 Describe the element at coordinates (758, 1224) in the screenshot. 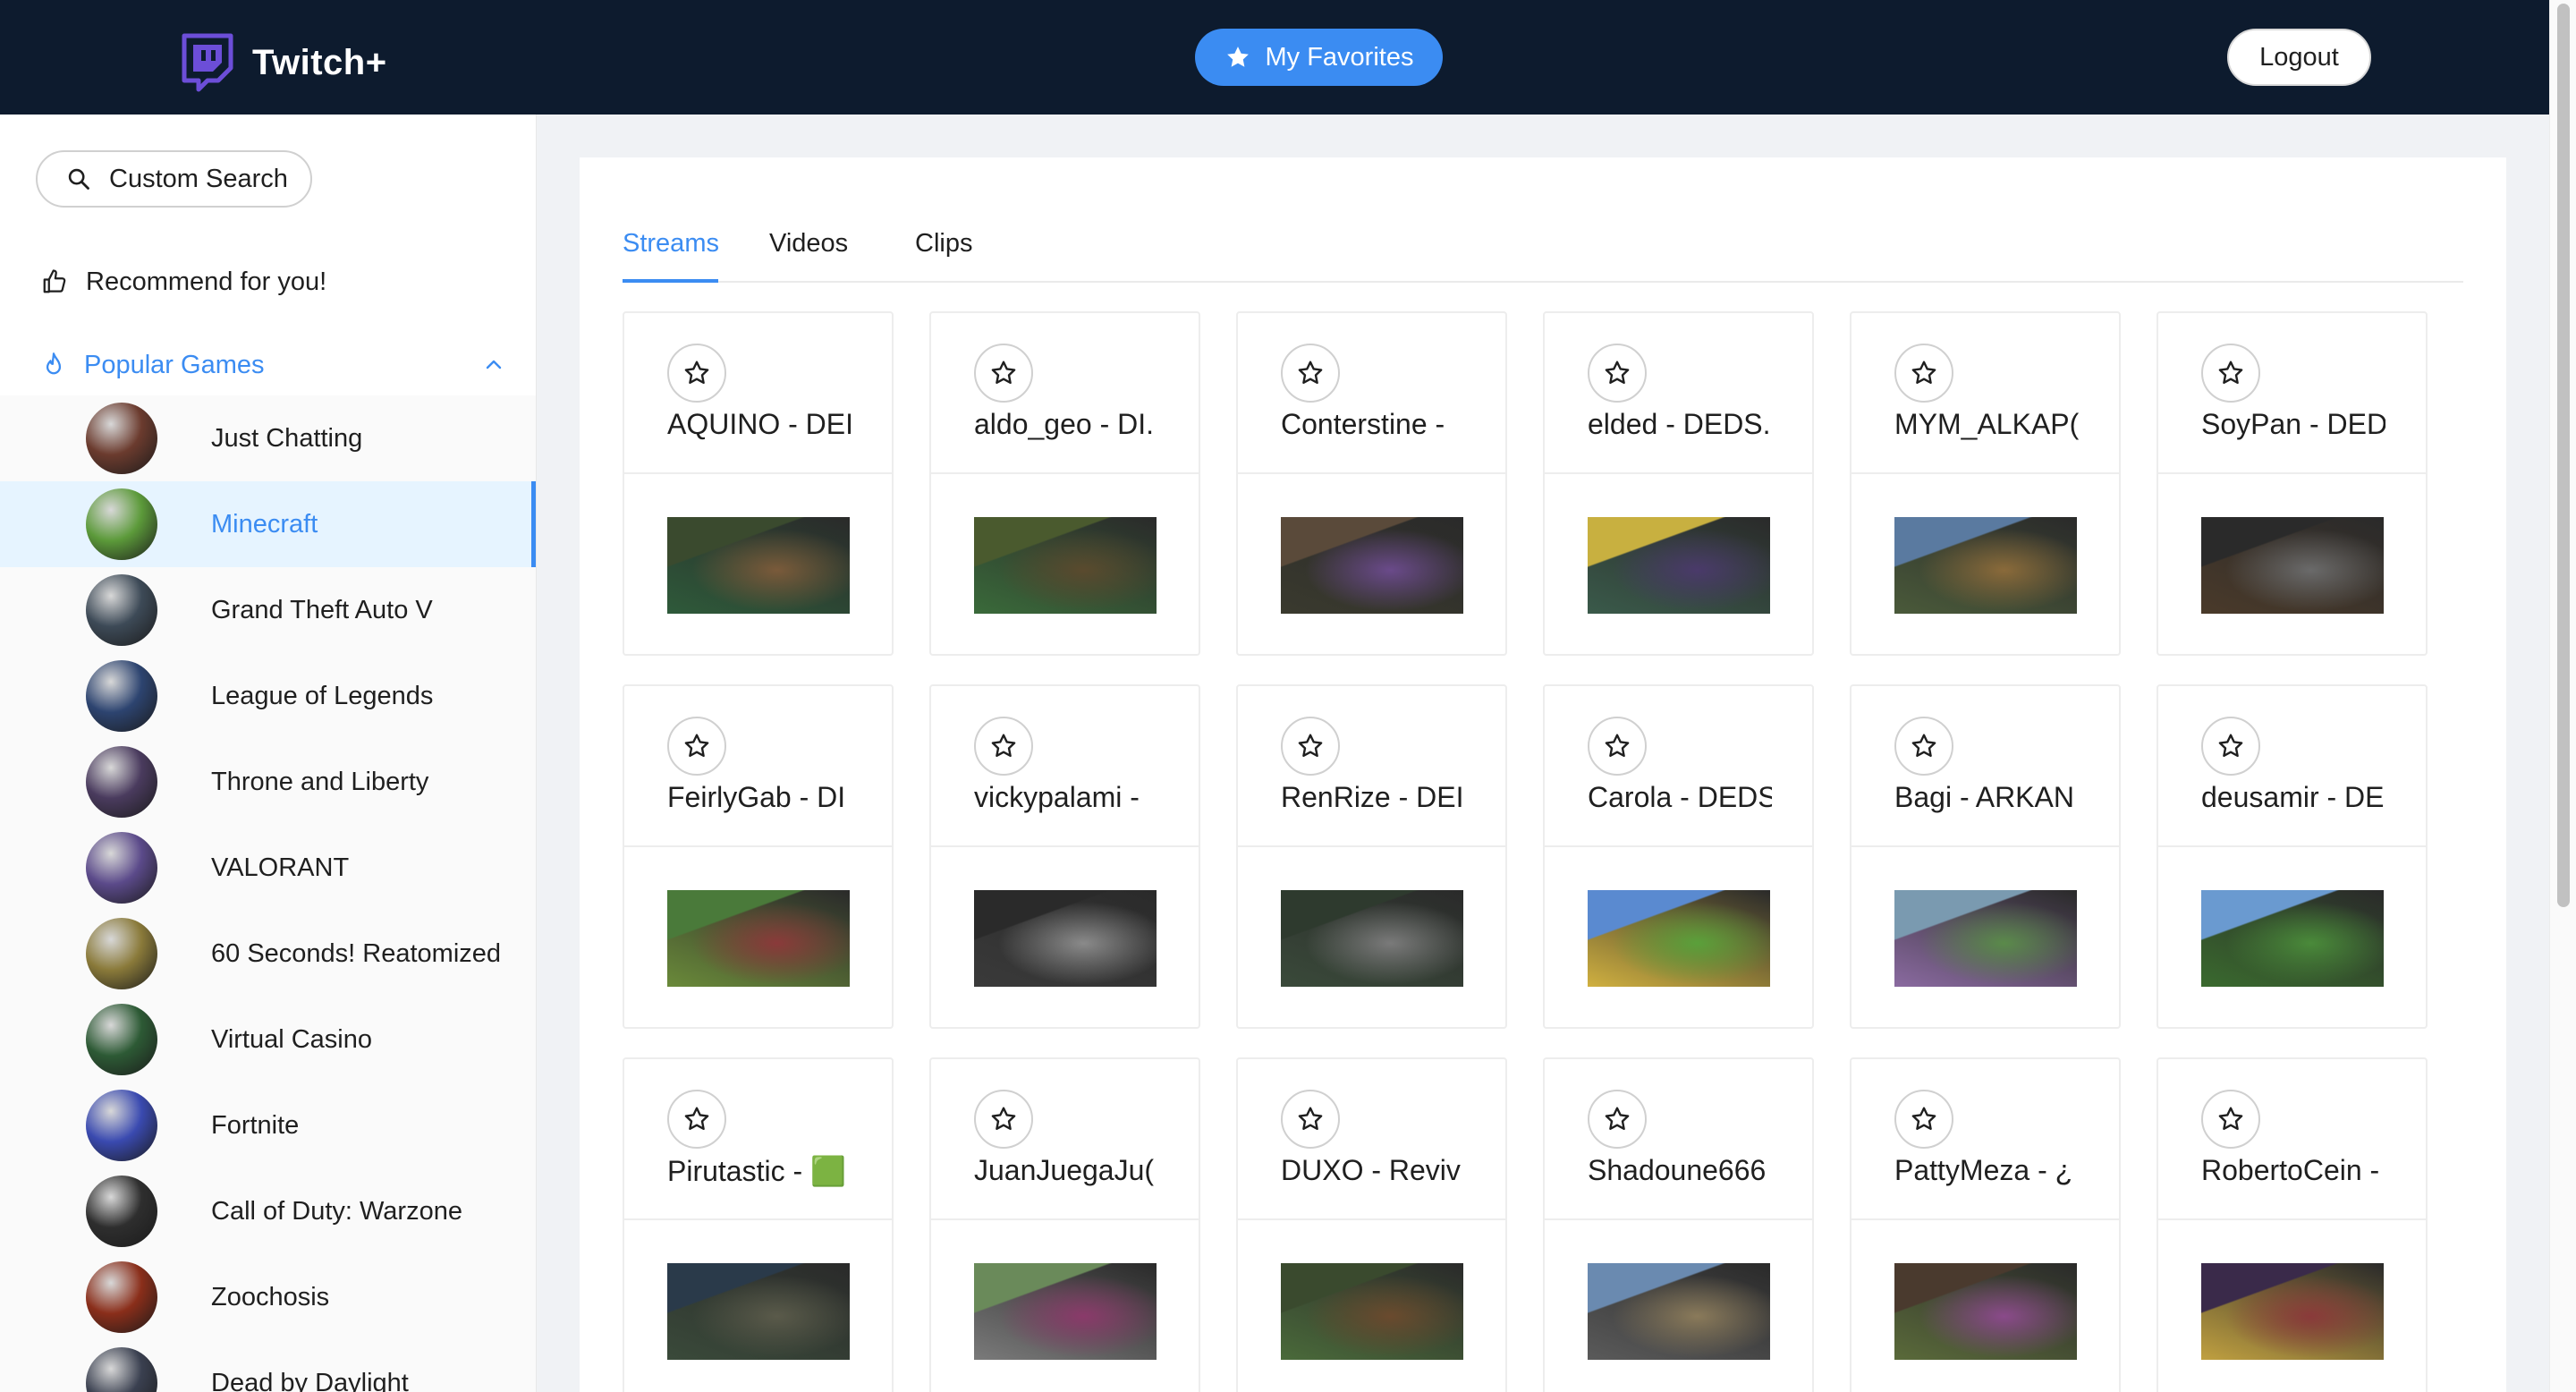

I see `stream-card: Pirutastic - 🟩` at that location.